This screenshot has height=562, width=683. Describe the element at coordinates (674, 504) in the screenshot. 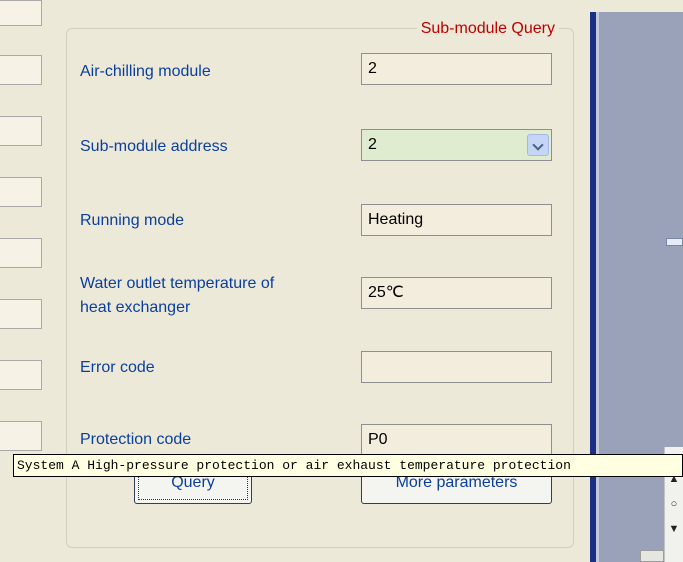

I see `scroll-thumb-icon: ○` at that location.